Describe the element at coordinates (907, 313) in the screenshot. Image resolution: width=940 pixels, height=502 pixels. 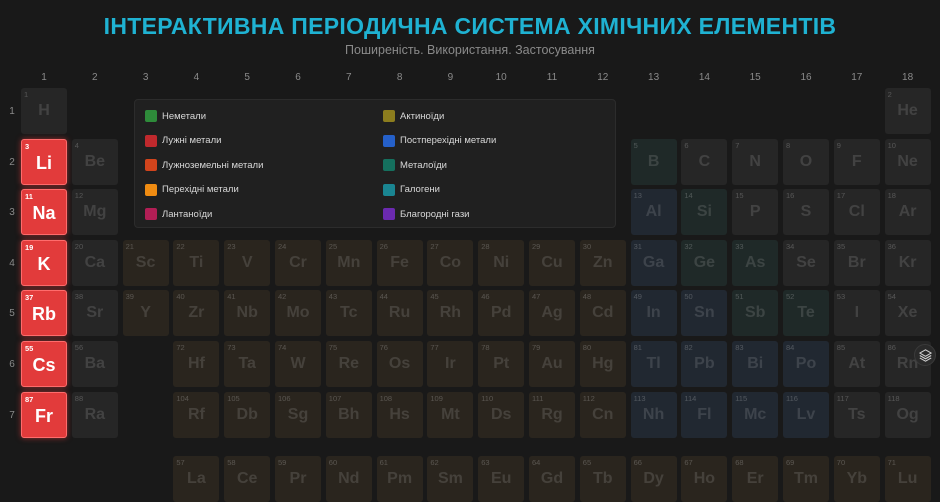
I see `element-cell-xe: 54 Xe` at that location.